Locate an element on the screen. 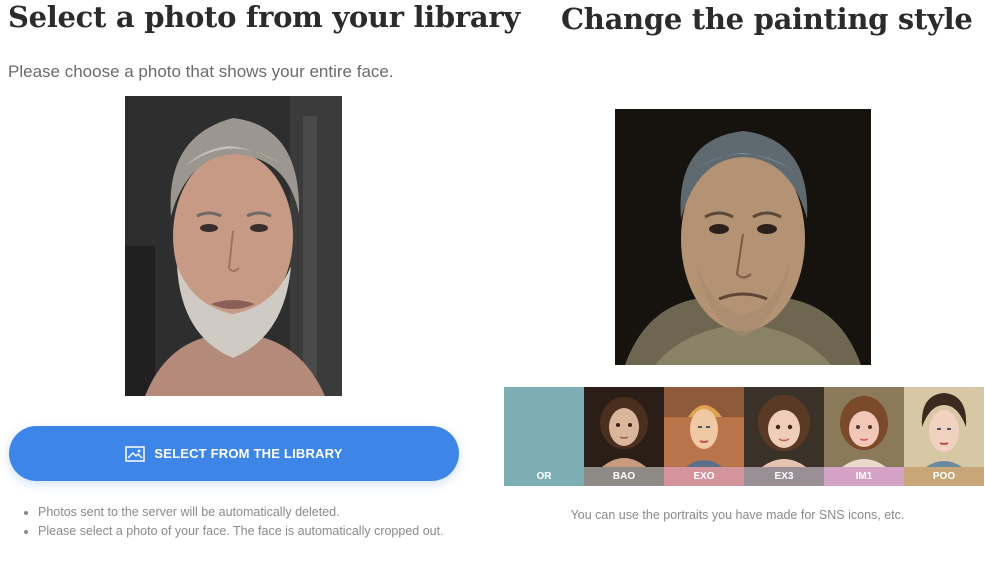 This screenshot has height=573, width=985. style-option-bao: BAO is located at coordinates (624, 436).